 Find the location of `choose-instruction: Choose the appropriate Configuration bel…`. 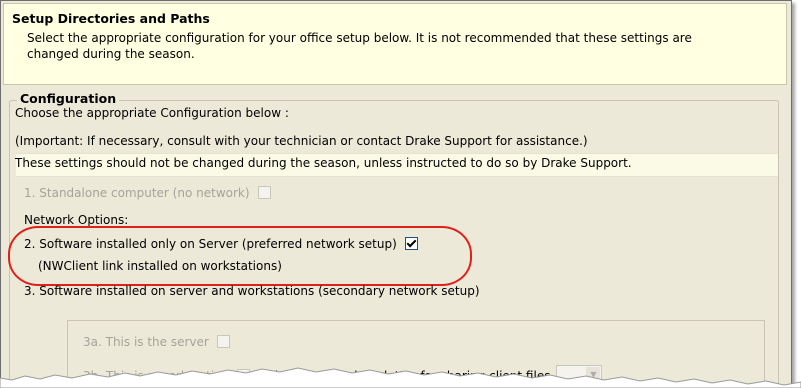

choose-instruction: Choose the appropriate Configuration bel… is located at coordinates (152, 113).